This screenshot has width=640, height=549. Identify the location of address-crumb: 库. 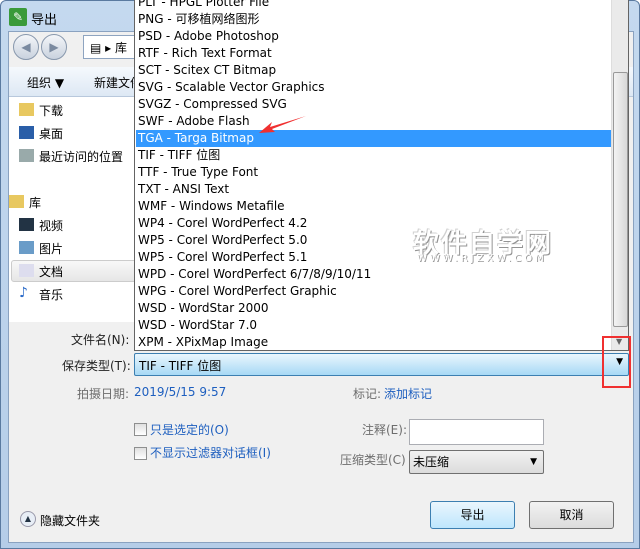
(121, 48).